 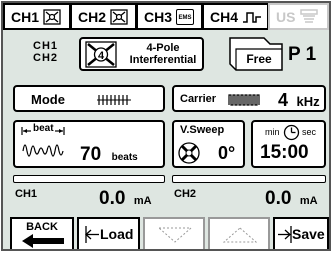 I want to click on ch1-intensity-label: CH1, so click(x=26, y=194).